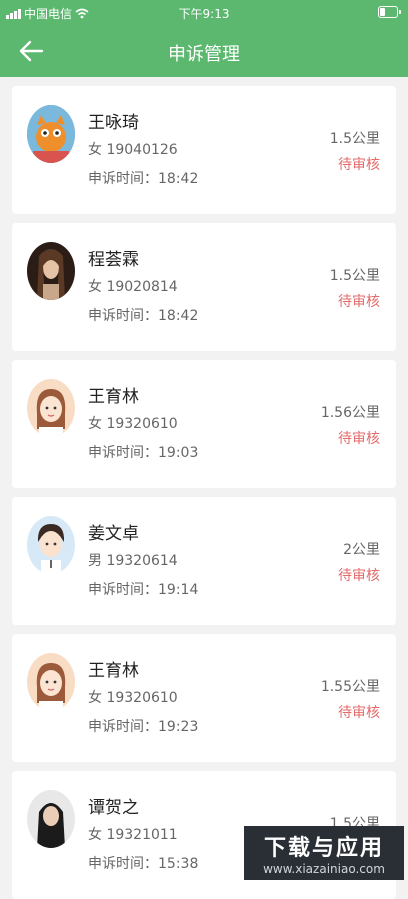 The image size is (408, 899). Describe the element at coordinates (113, 808) in the screenshot. I see `user-name: 谭贺之` at that location.